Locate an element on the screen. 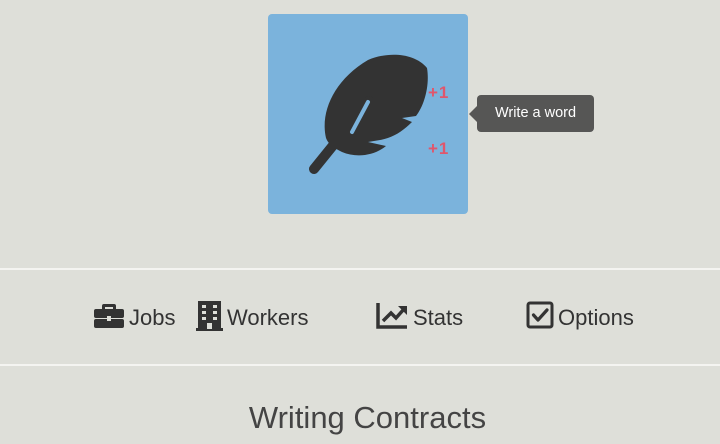 This screenshot has width=720, height=444. feather-icon is located at coordinates (368, 114).